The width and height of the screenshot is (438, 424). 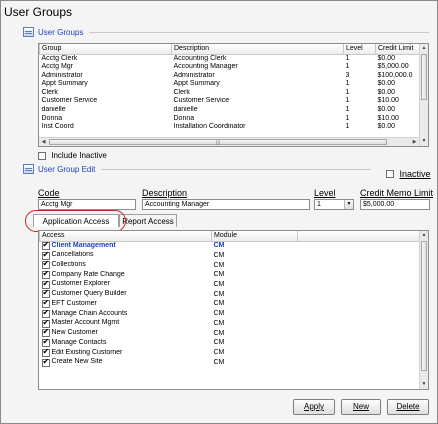 What do you see at coordinates (231, 276) in the screenshot?
I see `access-row: Company Rate Change CM` at bounding box center [231, 276].